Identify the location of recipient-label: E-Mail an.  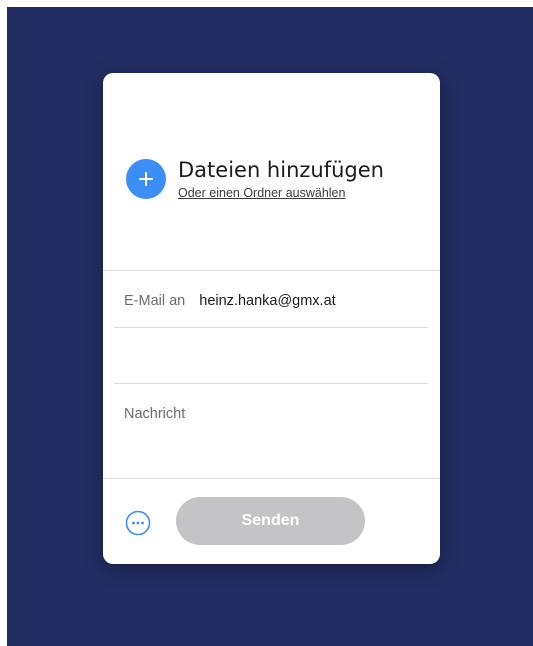
(155, 301).